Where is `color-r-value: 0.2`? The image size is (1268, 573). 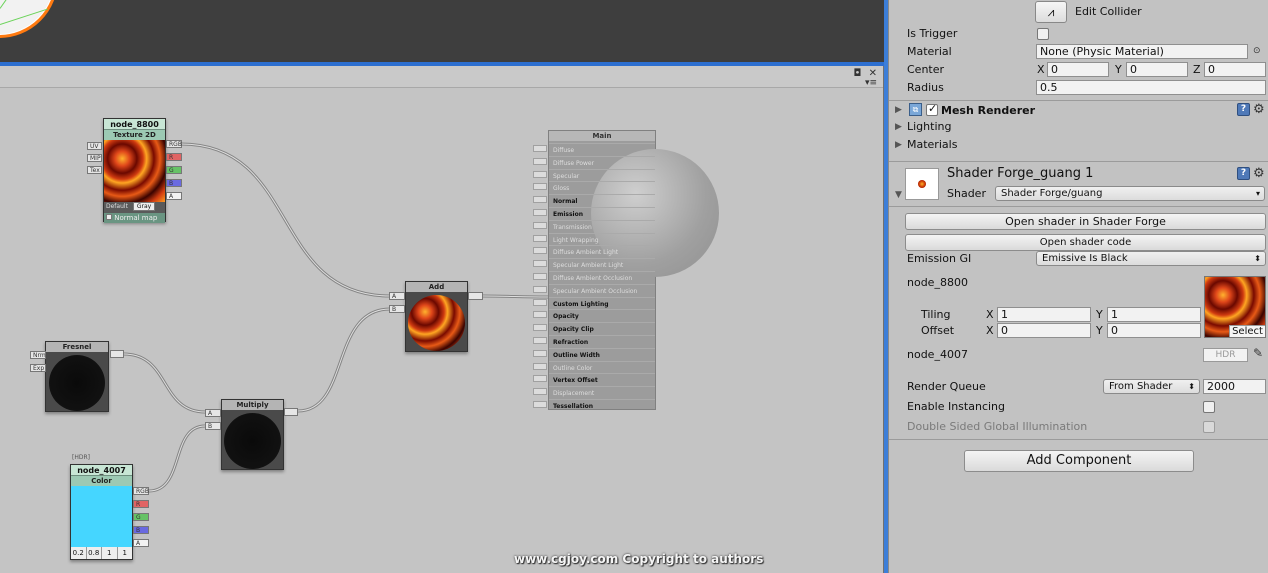
color-r-value: 0.2 is located at coordinates (79, 553).